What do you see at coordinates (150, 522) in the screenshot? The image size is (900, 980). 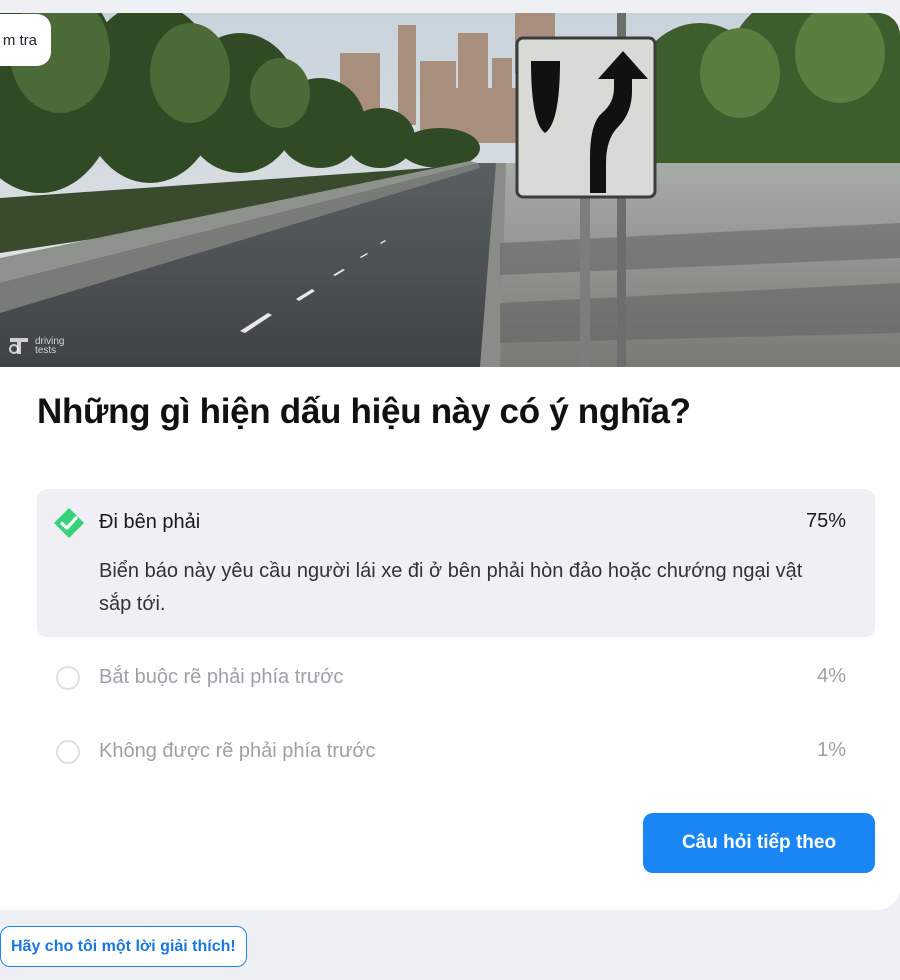 I see `answer-option-label: Đi bên phải` at bounding box center [150, 522].